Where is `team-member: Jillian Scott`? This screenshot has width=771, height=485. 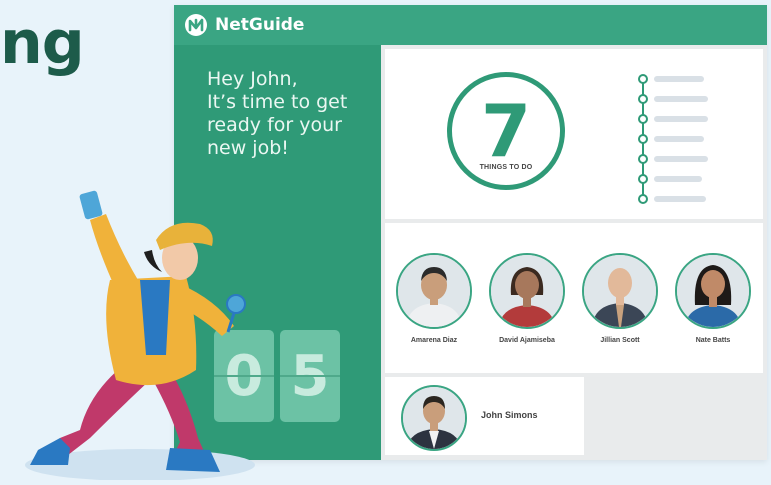
team-member: Jillian Scott is located at coordinates (620, 298).